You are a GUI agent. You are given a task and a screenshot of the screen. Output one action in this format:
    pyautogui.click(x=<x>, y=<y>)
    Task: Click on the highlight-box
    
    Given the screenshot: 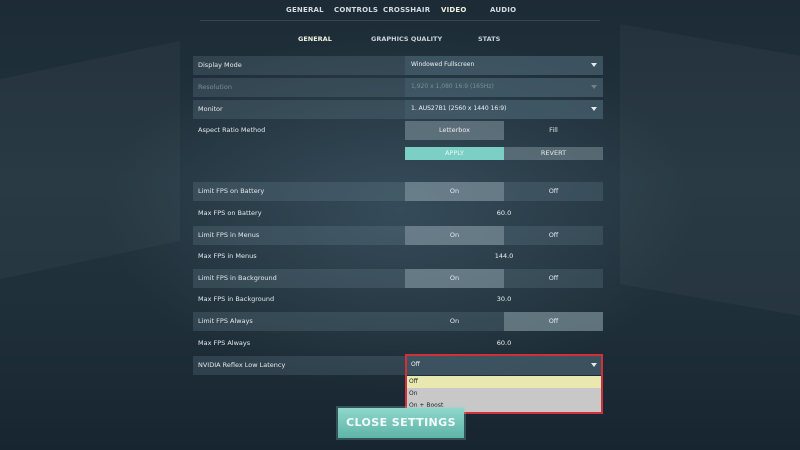 What is the action you would take?
    pyautogui.click(x=504, y=384)
    